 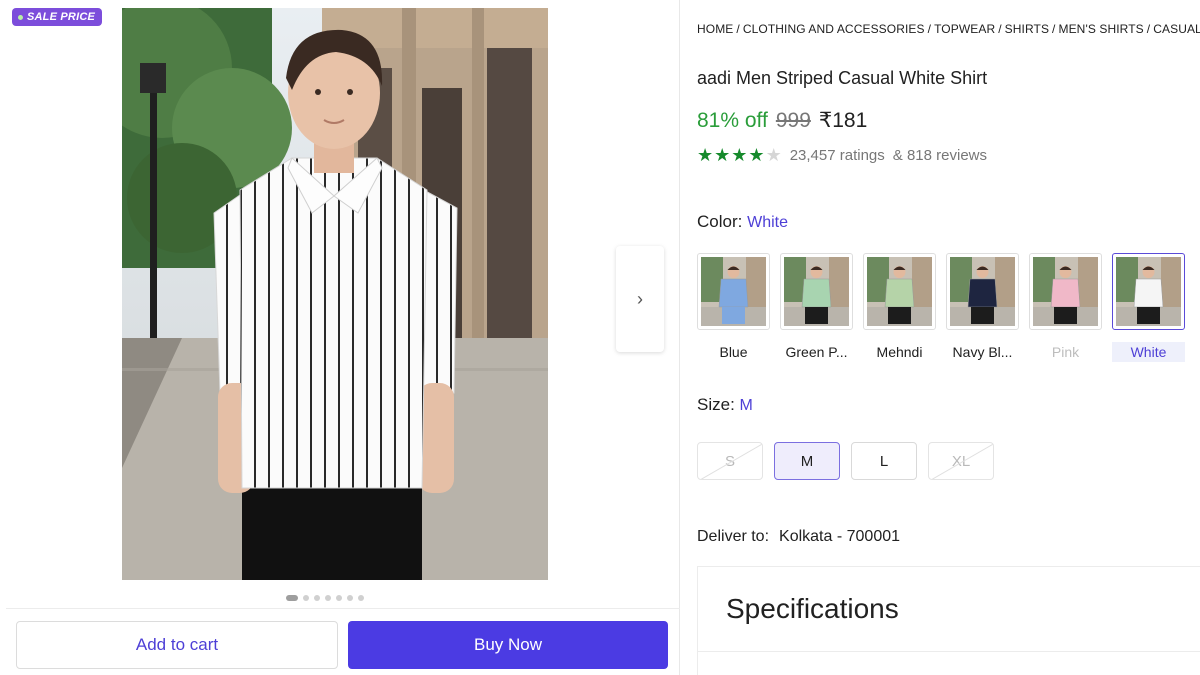 I want to click on breadcrumb-item: TOPWEAR, so click(x=964, y=29).